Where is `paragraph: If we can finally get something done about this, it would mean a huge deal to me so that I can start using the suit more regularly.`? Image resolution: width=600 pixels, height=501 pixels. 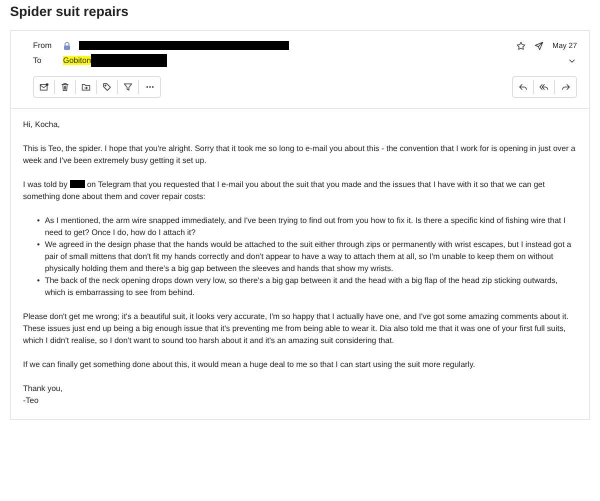
paragraph: If we can finally get something done about this, it would mean a huge deal to me so that I can start using the suit more regularly. is located at coordinates (249, 365).